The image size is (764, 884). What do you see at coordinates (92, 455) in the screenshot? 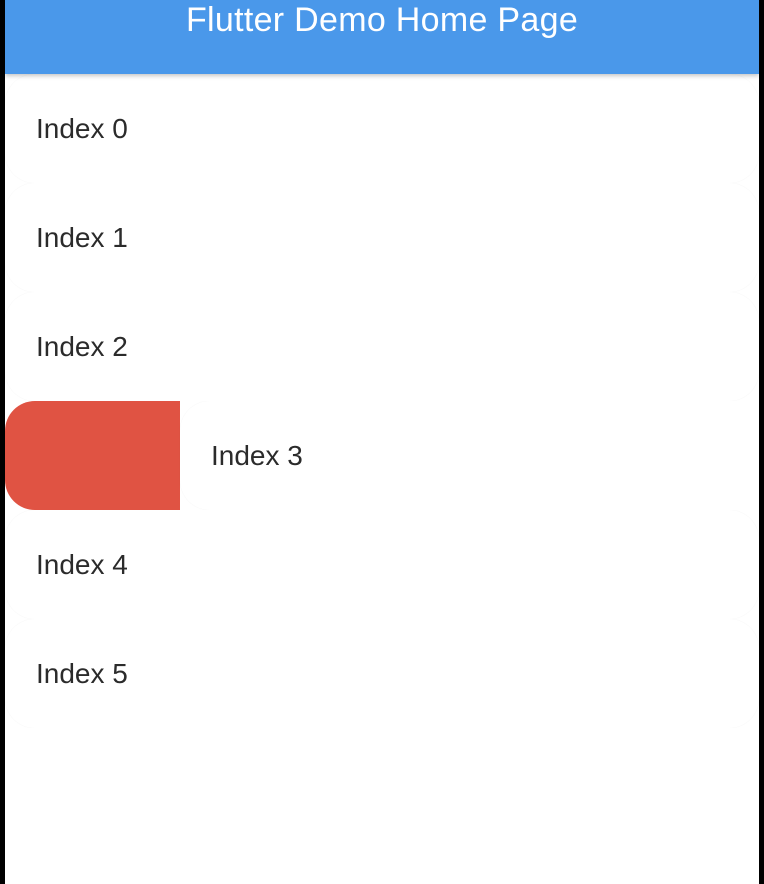
I see `dismiss-background` at bounding box center [92, 455].